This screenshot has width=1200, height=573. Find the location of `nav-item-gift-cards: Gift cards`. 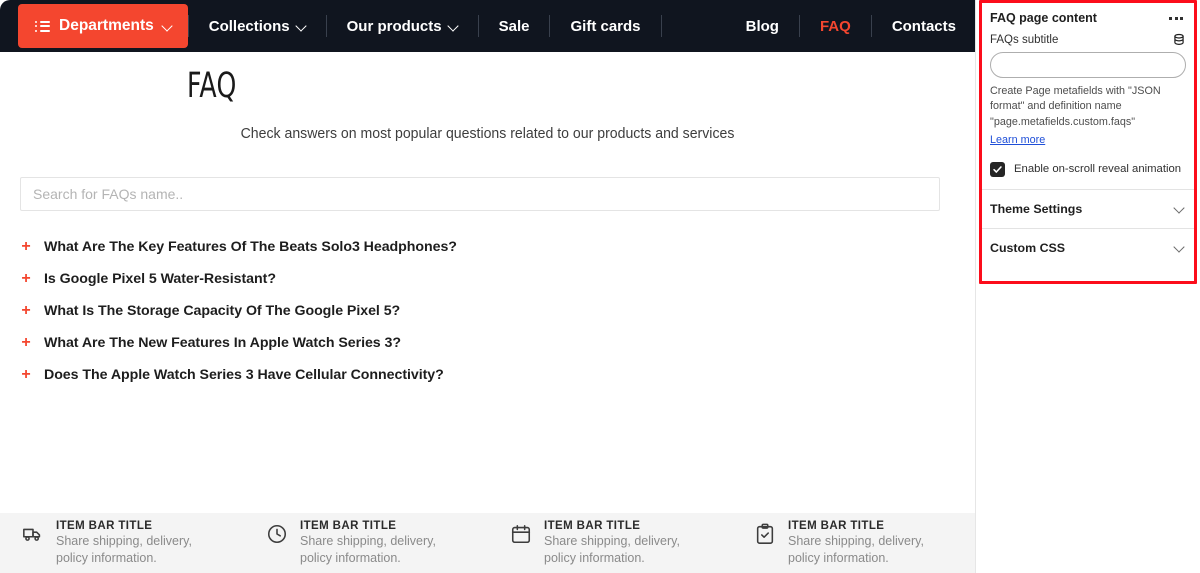

nav-item-gift-cards: Gift cards is located at coordinates (605, 26).